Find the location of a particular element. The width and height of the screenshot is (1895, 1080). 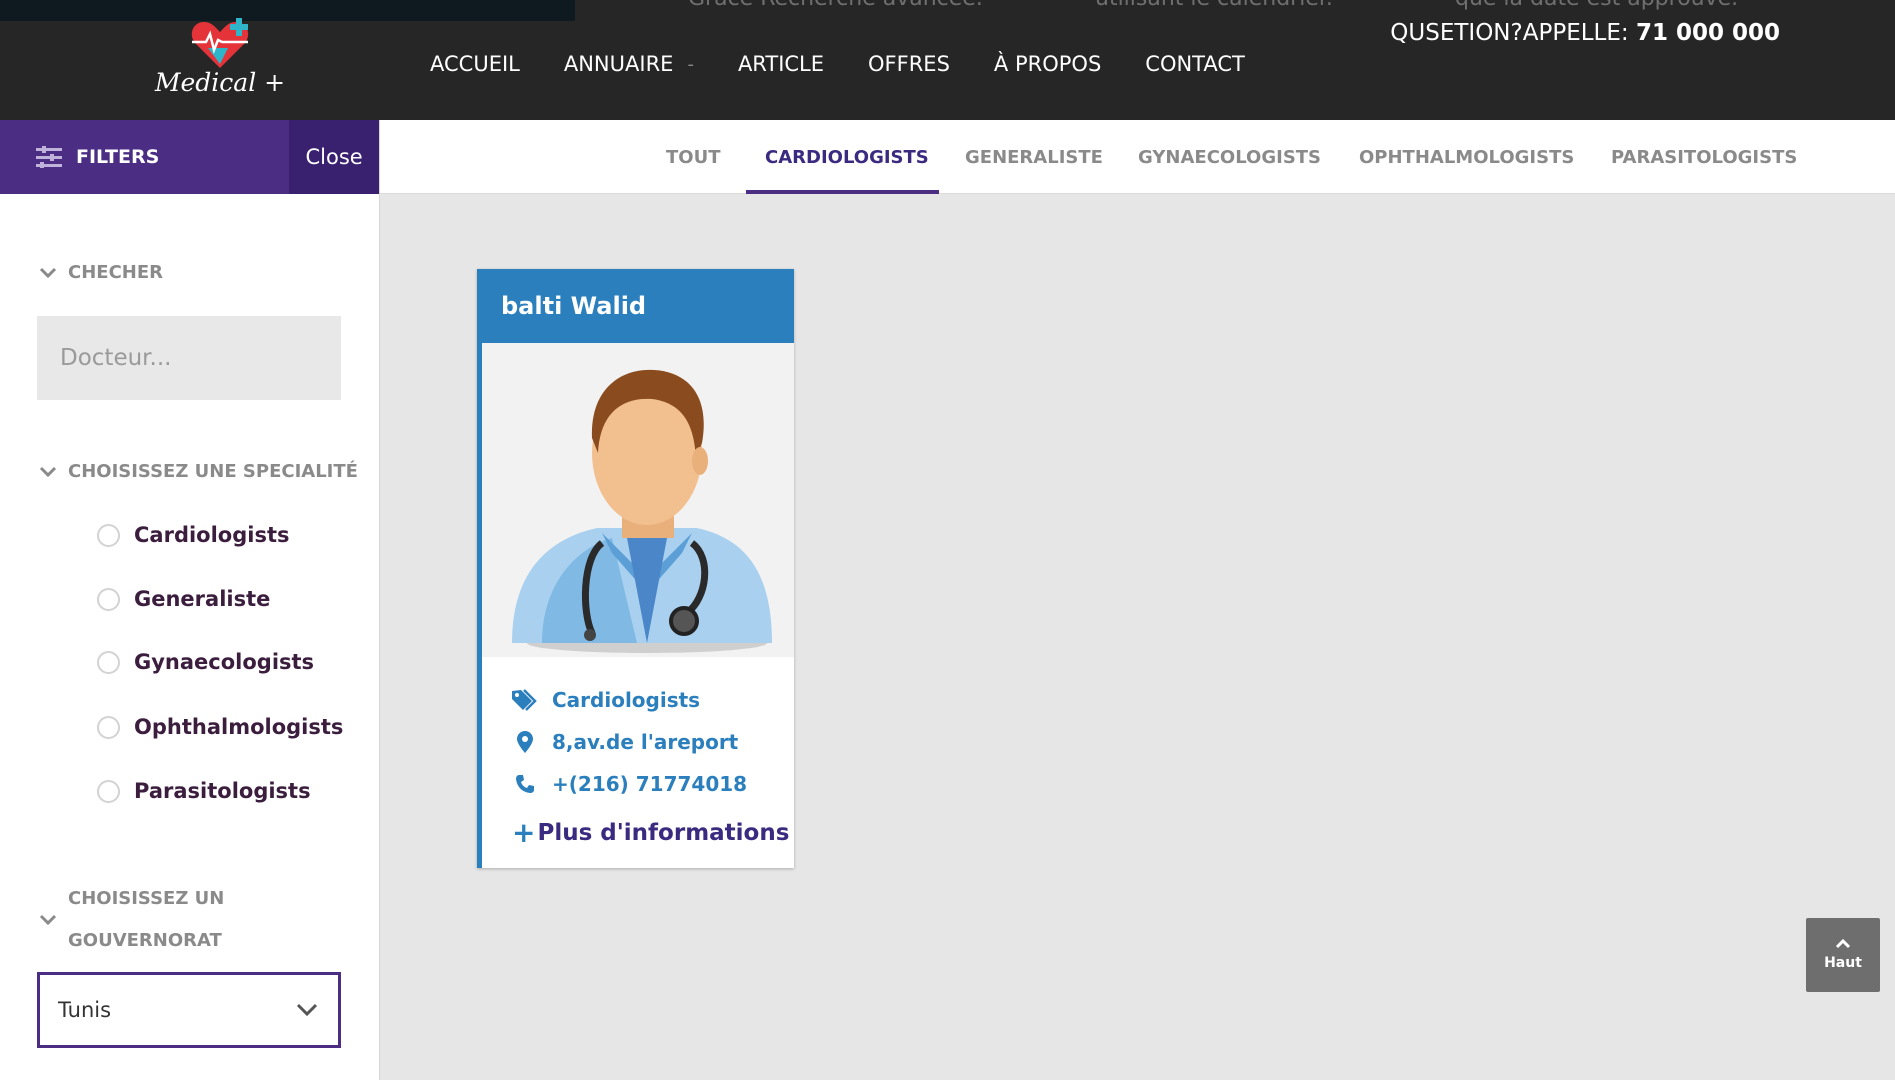

nav-label: À PROPOS is located at coordinates (1047, 64).